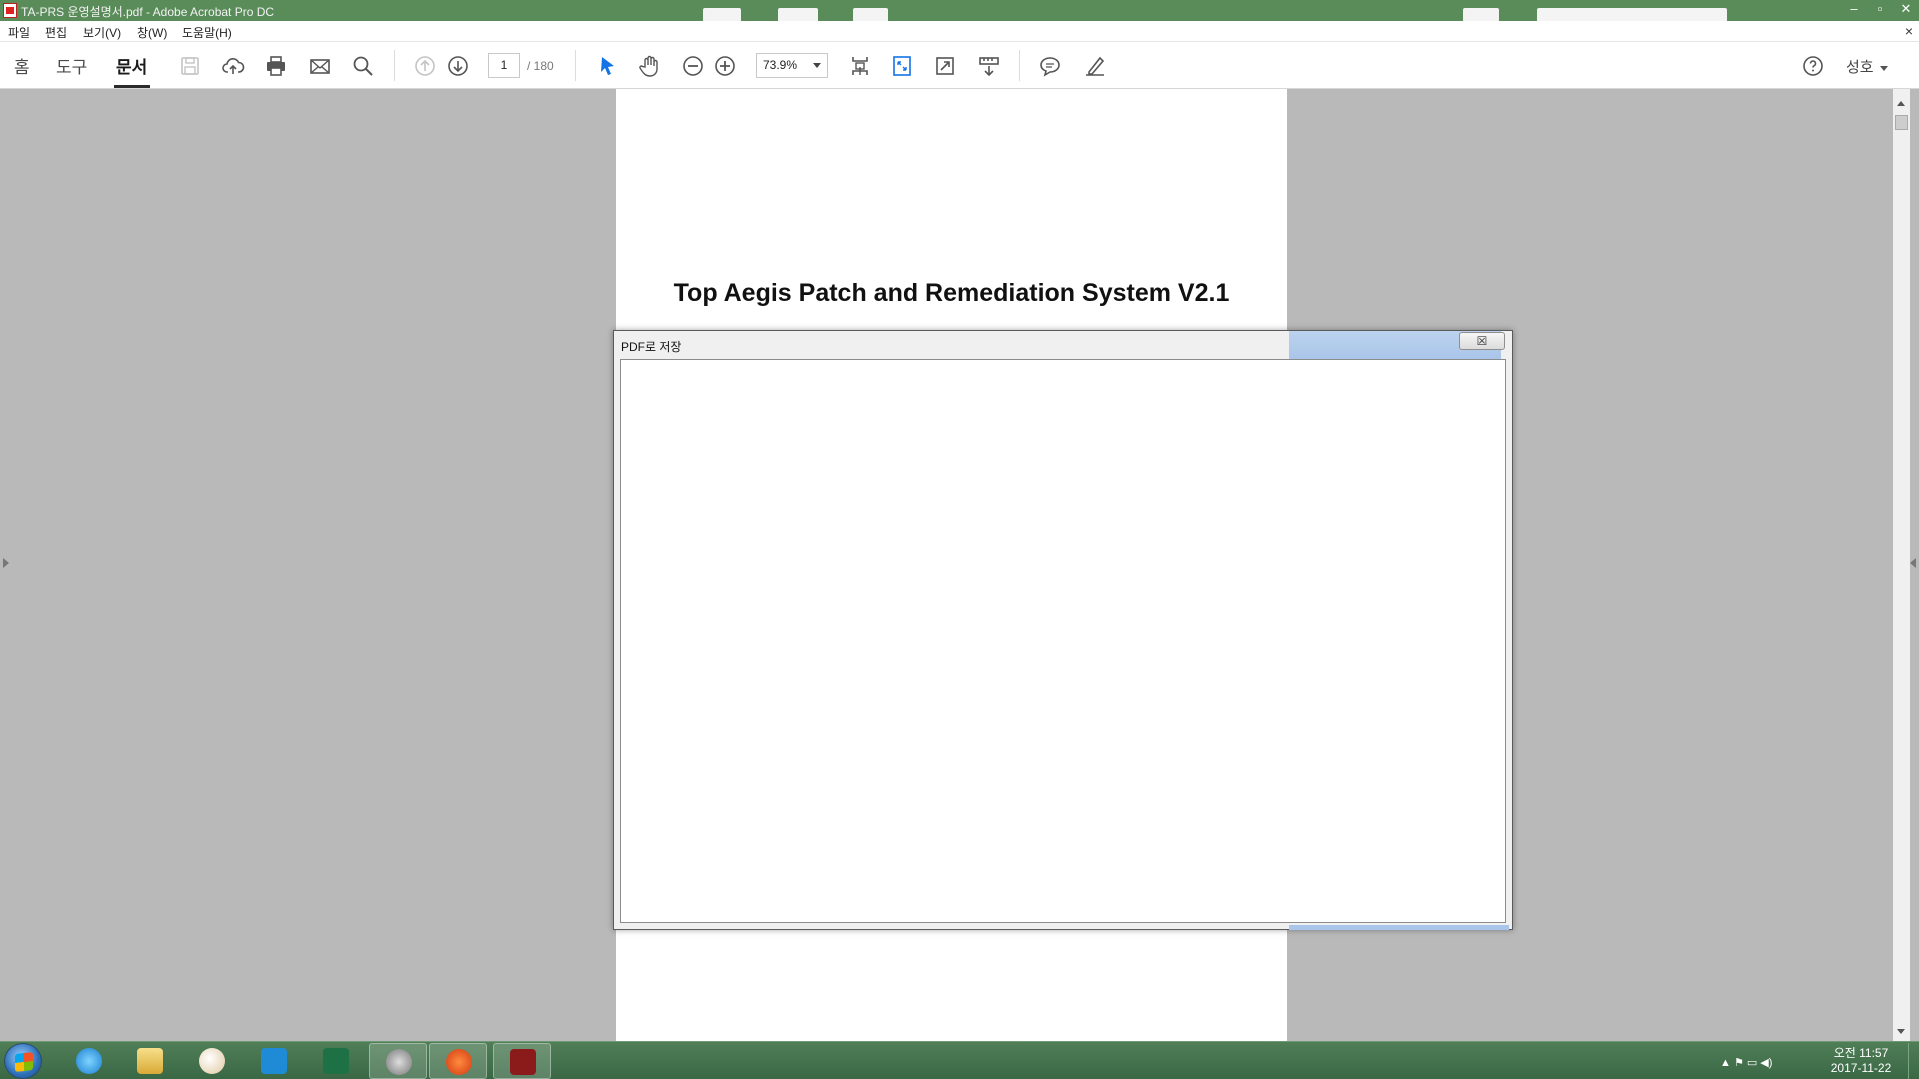 This screenshot has width=1919, height=1079. I want to click on fit-page-icon, so click(902, 66).